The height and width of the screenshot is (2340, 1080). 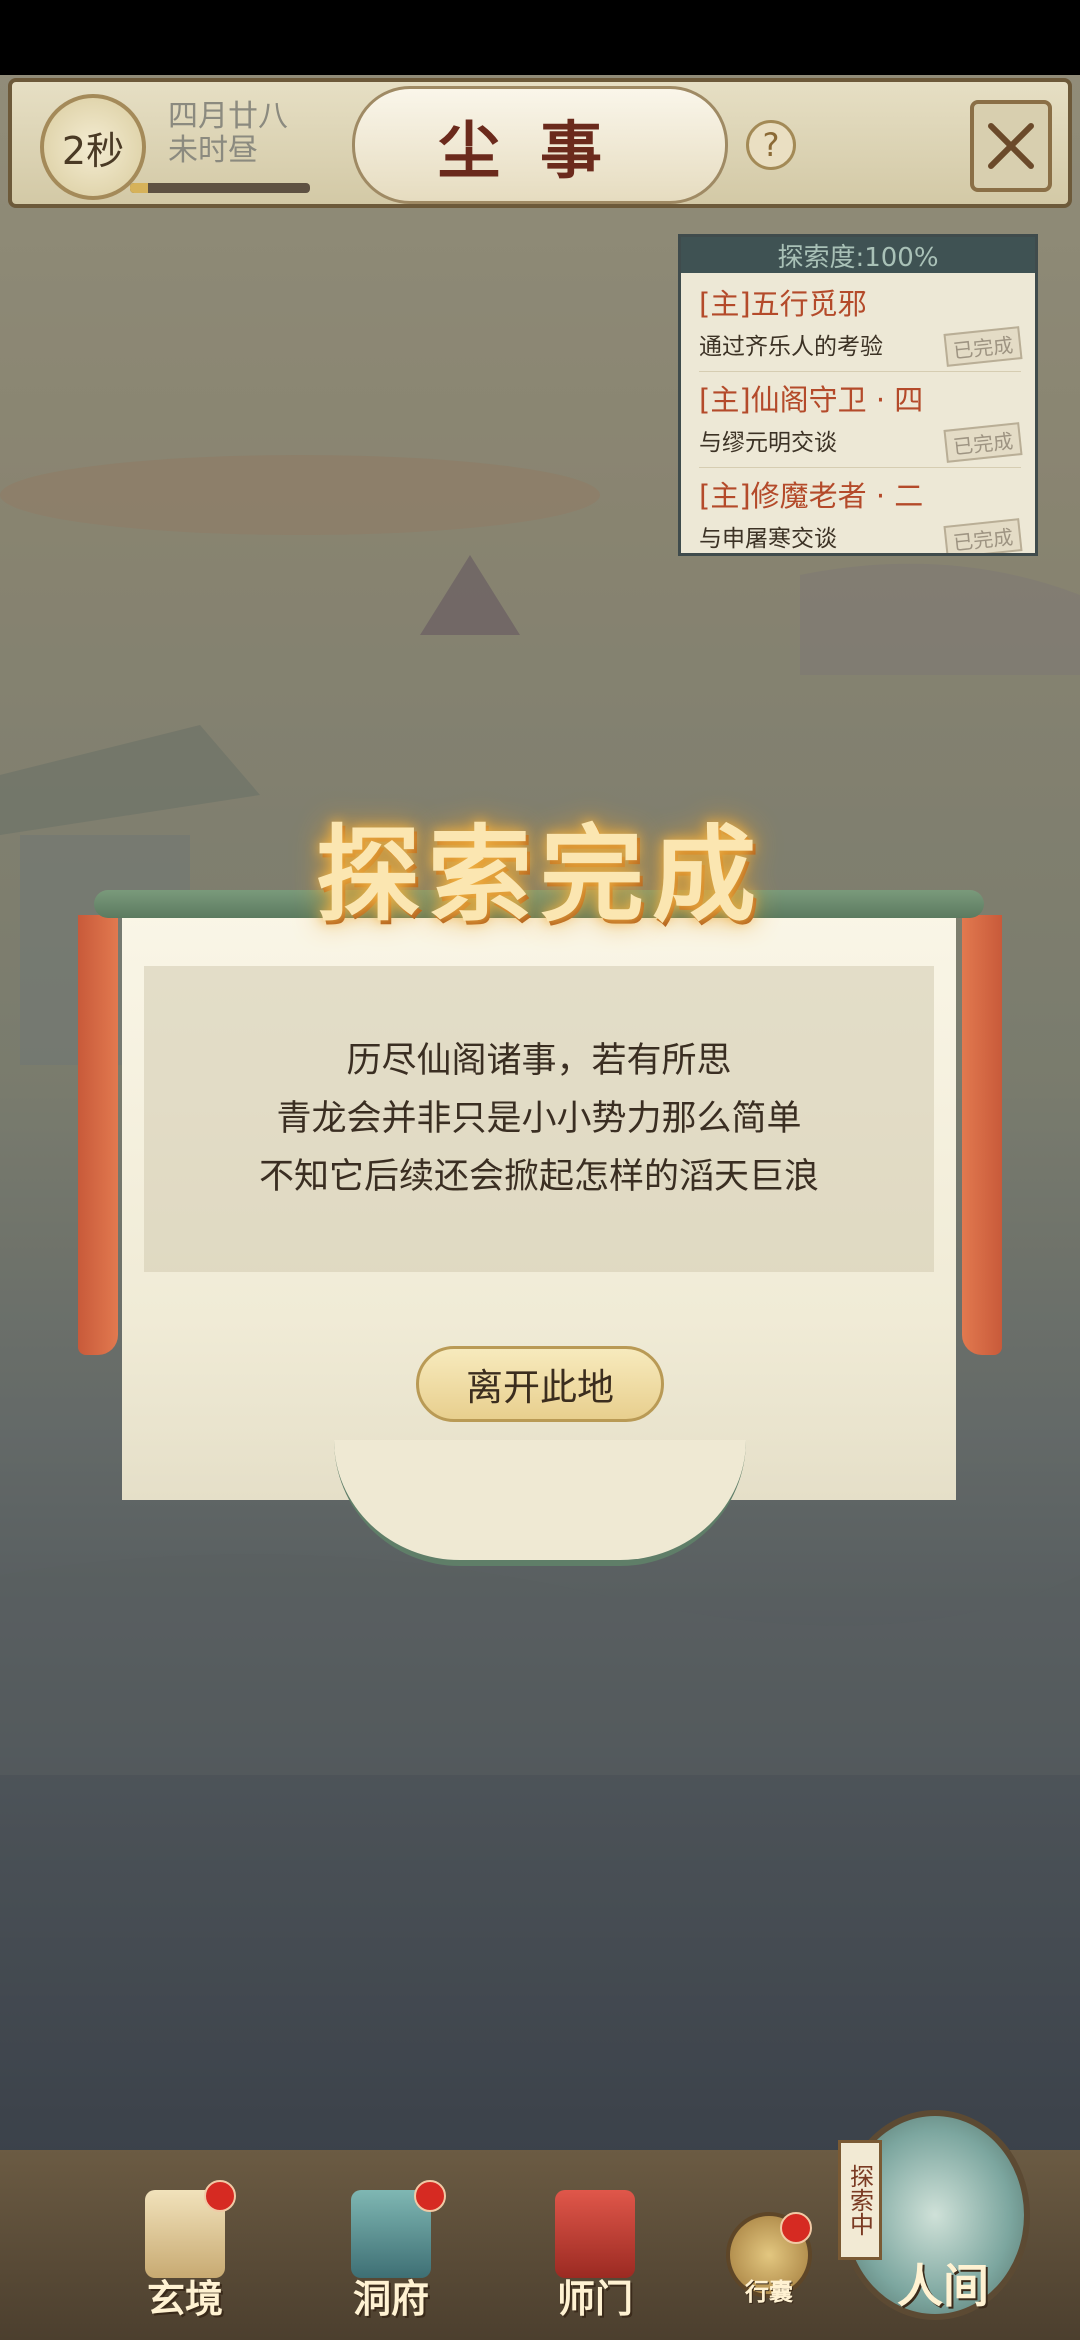 I want to click on bag-label: 行囊, so click(x=769, y=2292).